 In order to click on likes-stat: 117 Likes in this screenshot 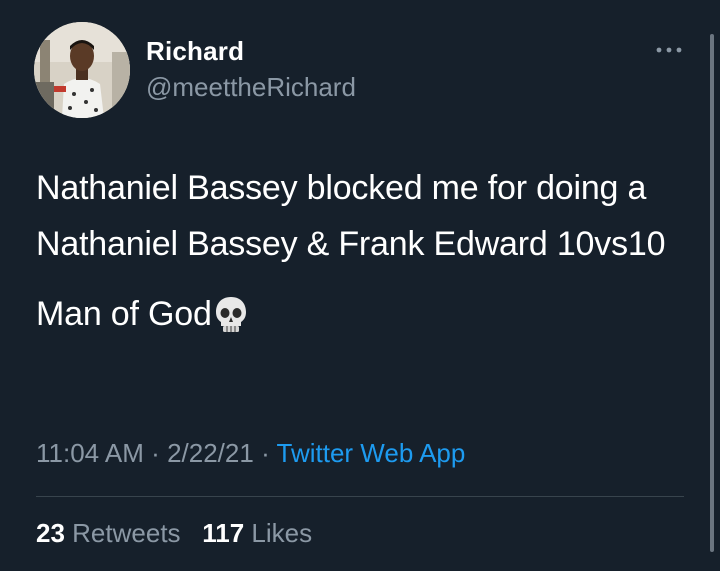, I will do `click(257, 533)`.